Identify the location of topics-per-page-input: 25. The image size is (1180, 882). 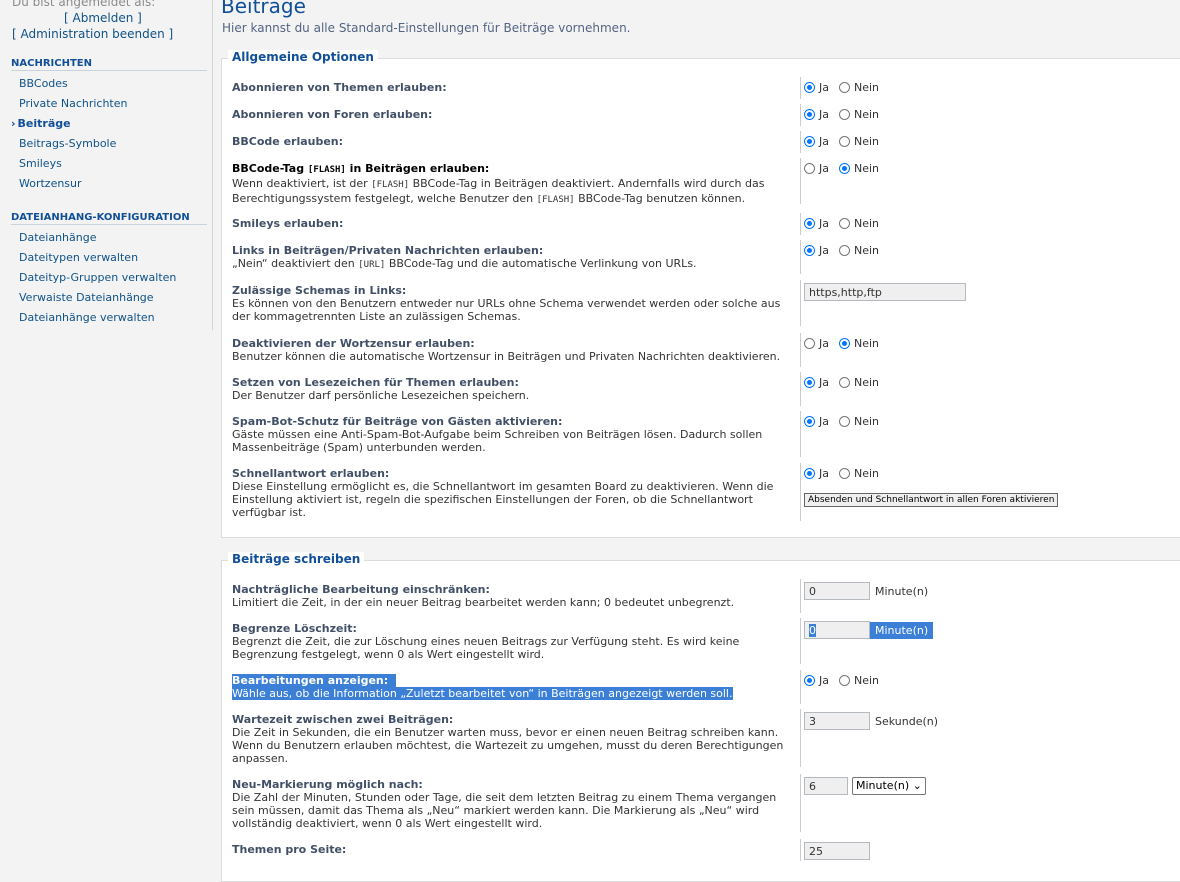
(837, 851).